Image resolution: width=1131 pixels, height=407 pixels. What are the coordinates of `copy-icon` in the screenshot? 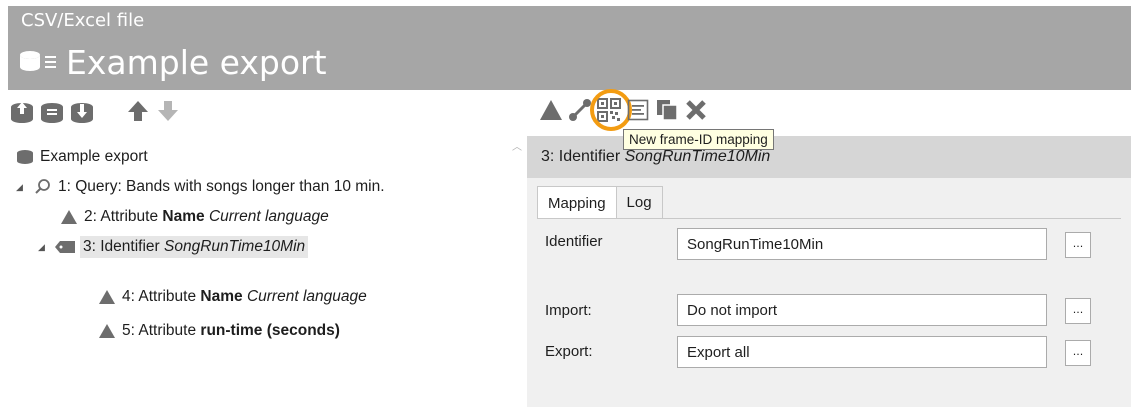 It's located at (667, 110).